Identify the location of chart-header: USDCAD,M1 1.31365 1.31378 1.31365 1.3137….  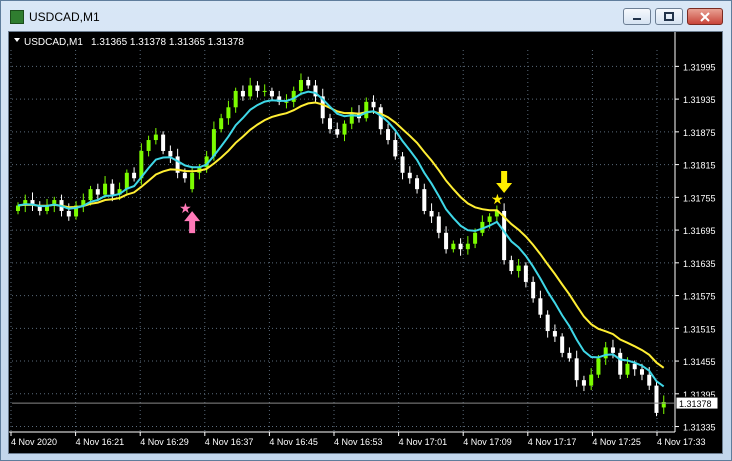
(129, 42).